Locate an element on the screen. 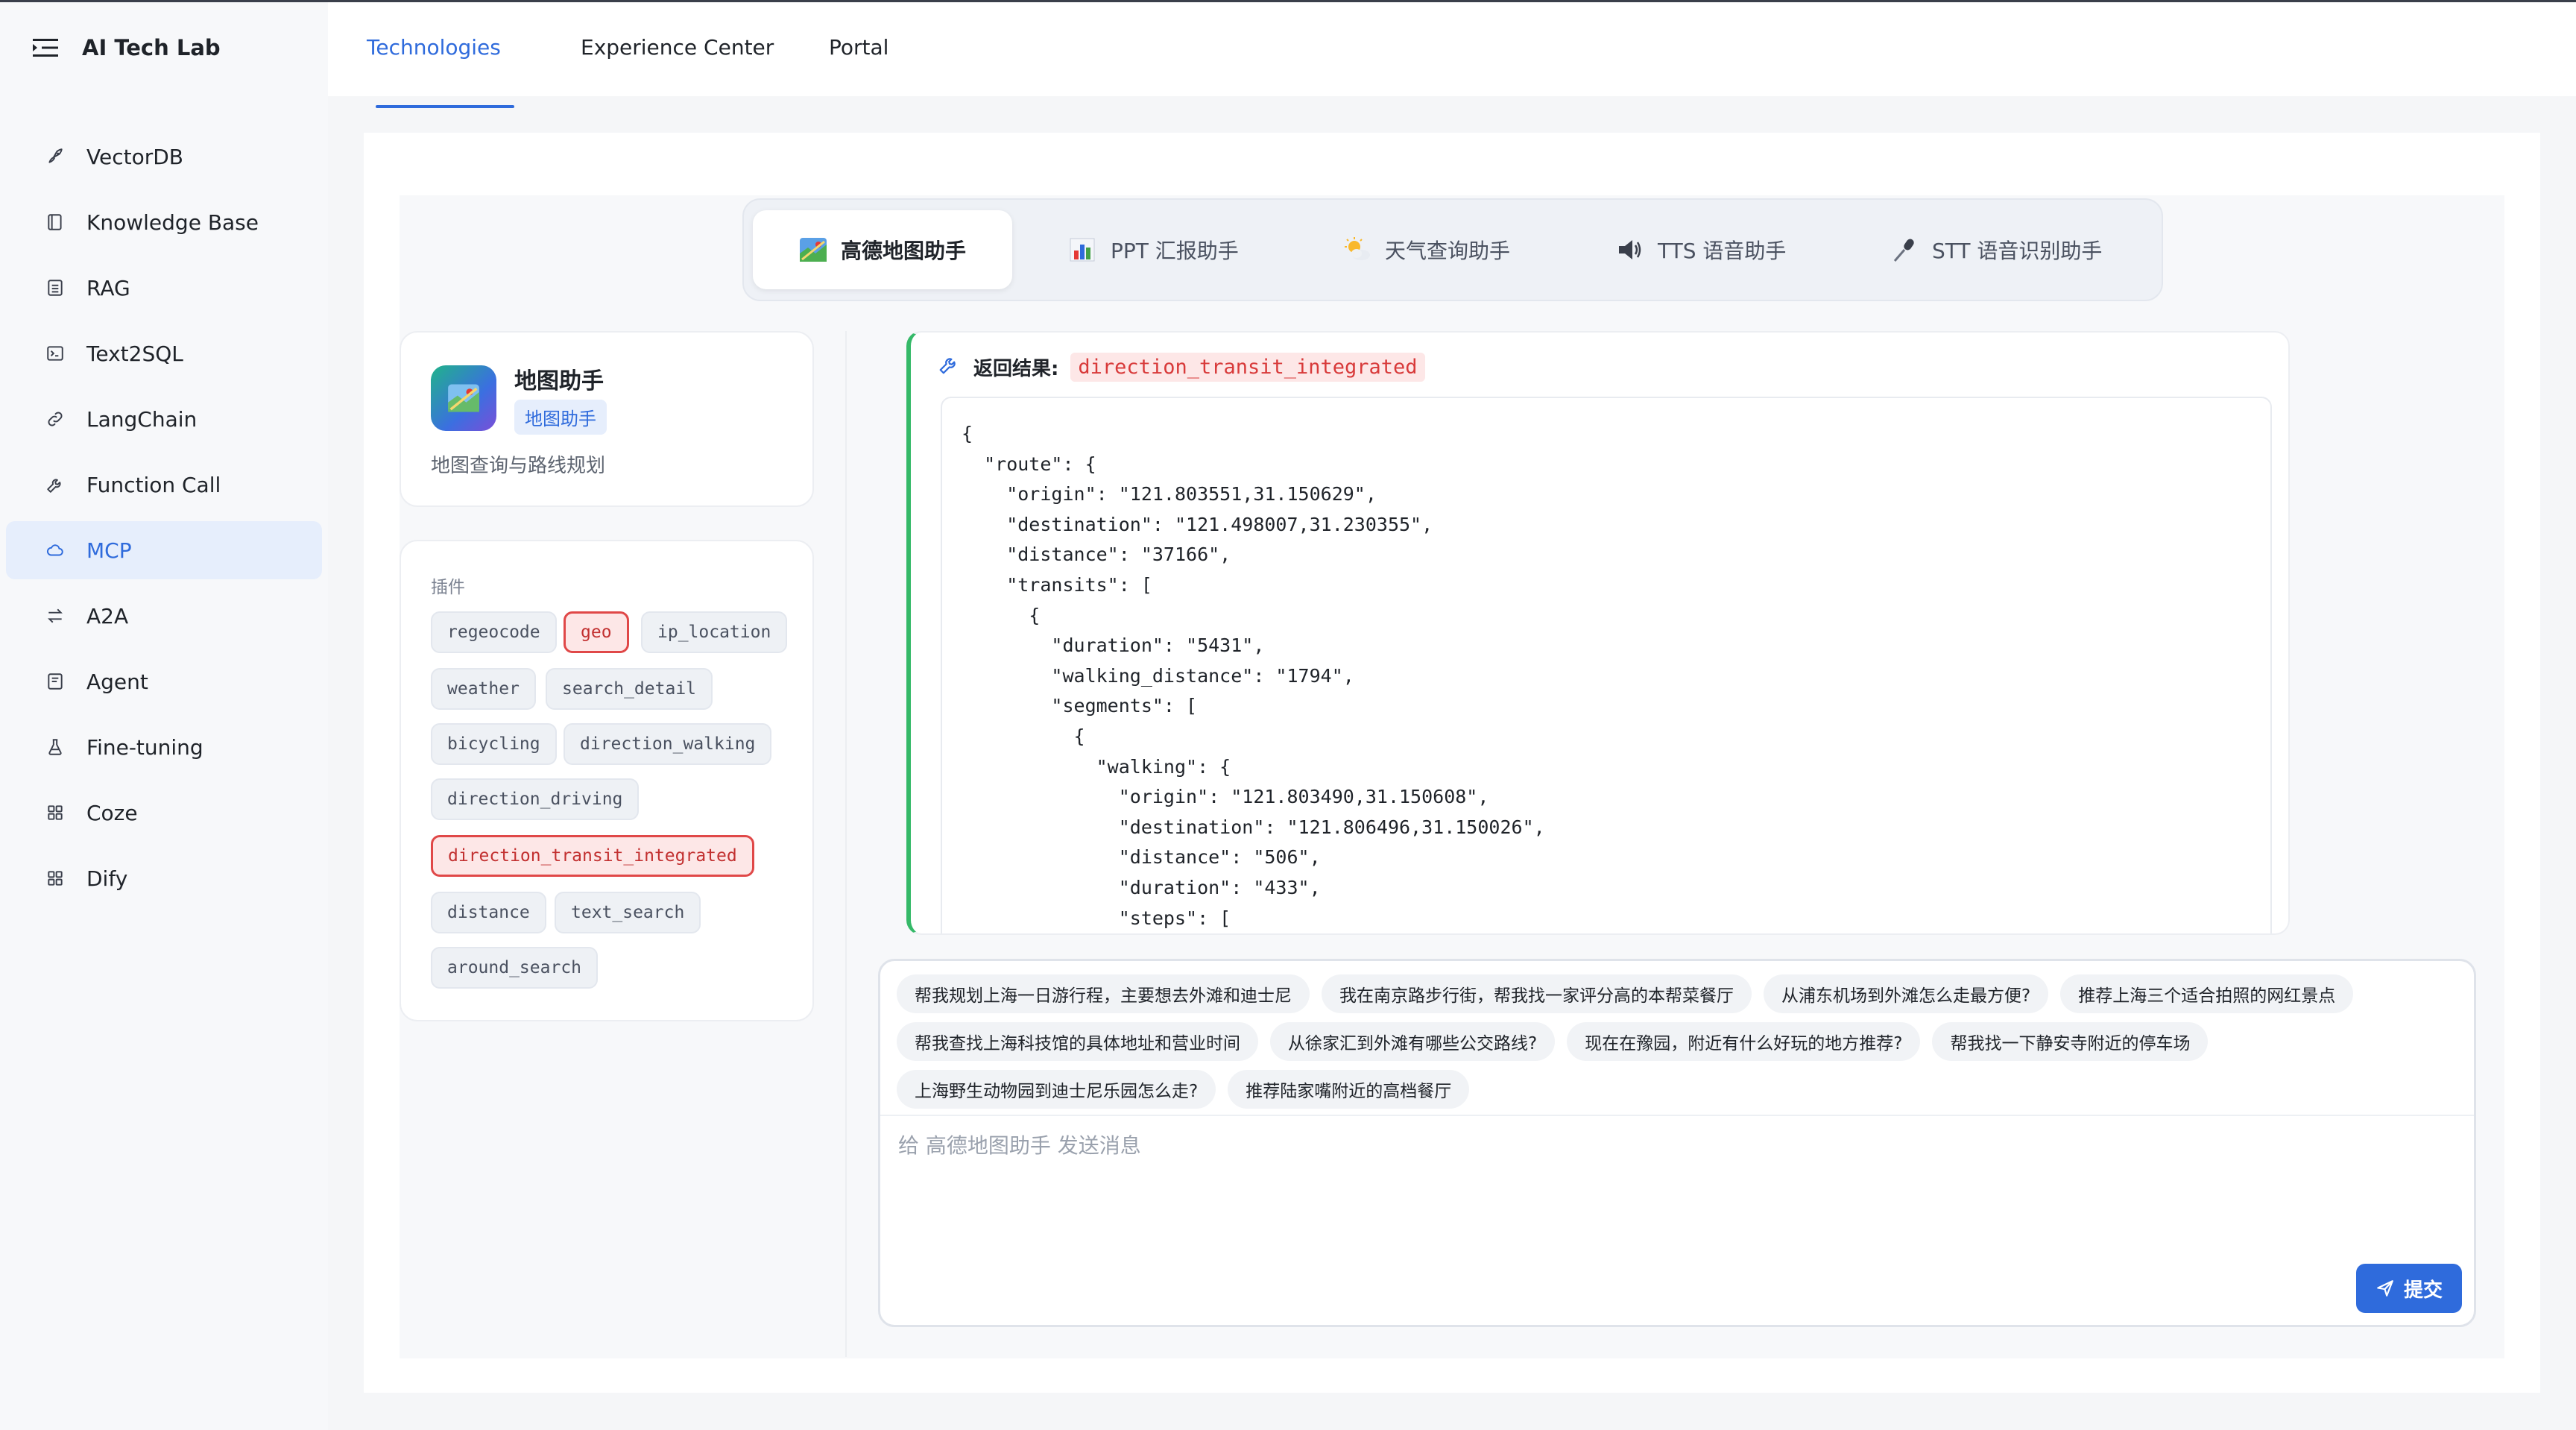 This screenshot has width=2576, height=1430. sidebar-item-langchain: LangChain is located at coordinates (164, 419).